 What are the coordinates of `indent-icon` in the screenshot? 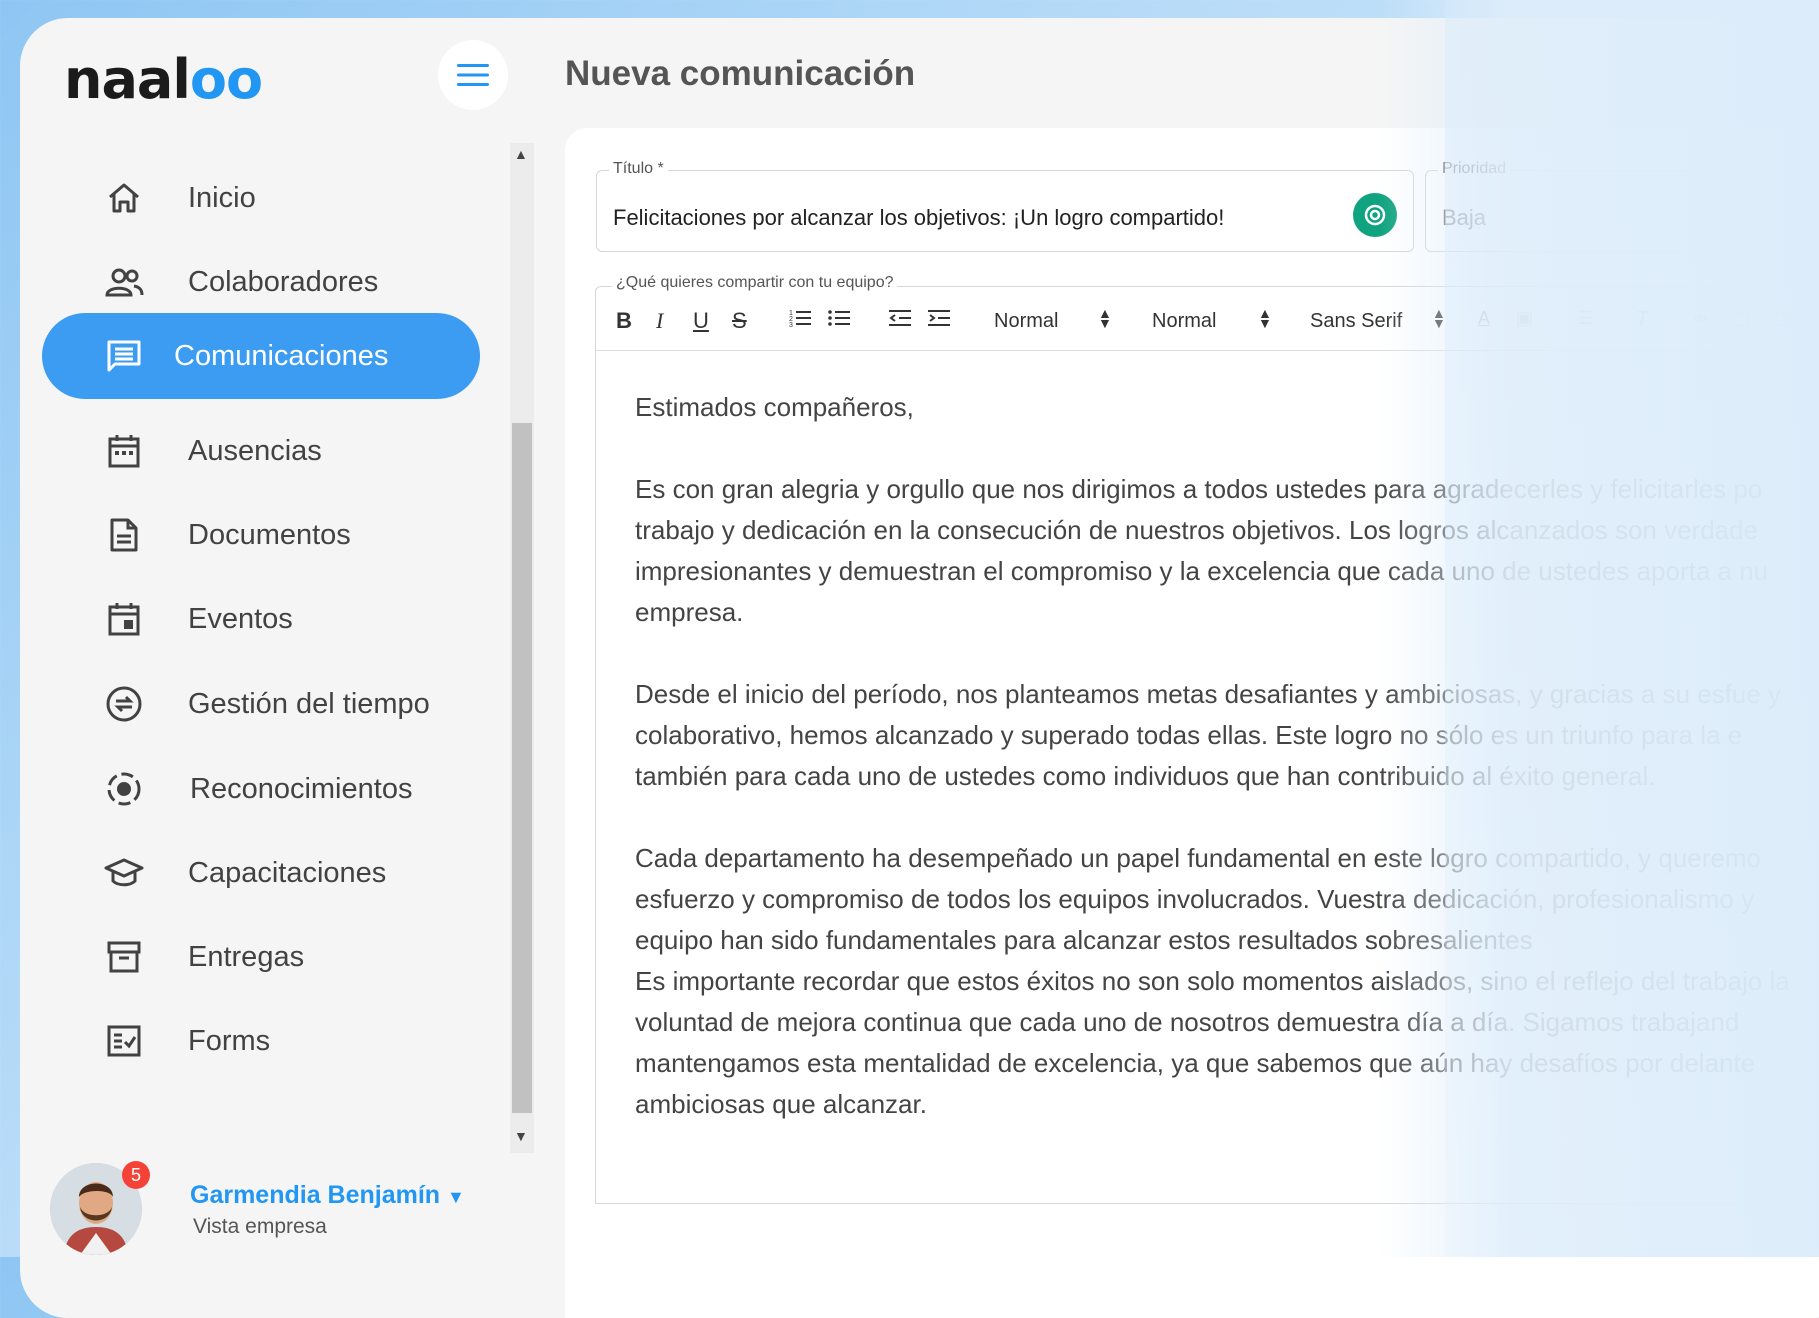 It's located at (939, 321).